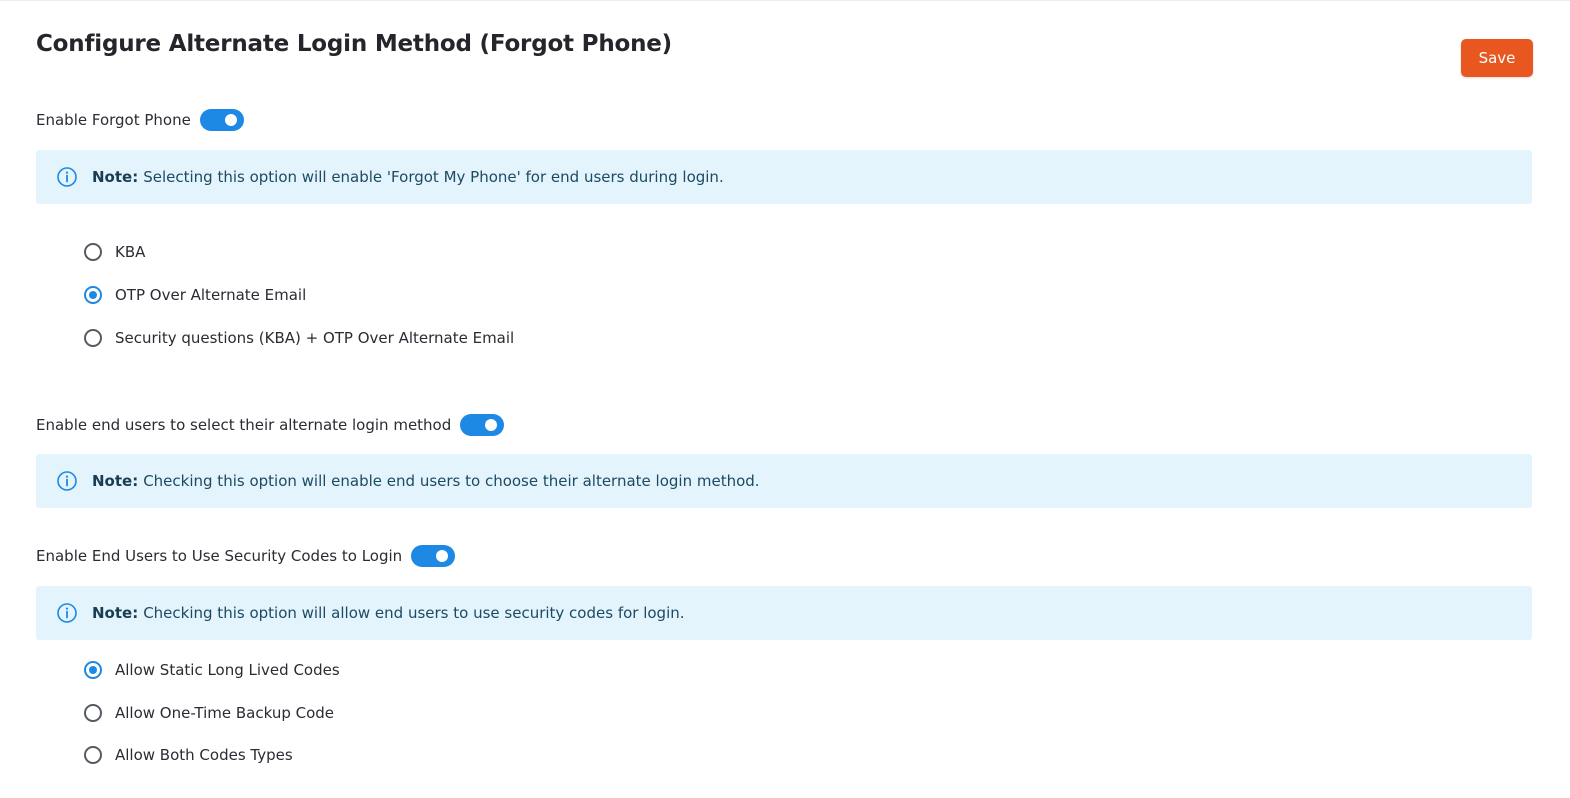 Image resolution: width=1570 pixels, height=798 pixels. I want to click on radio-option-one-time-backup-code: Allow One-Time Backup Code, so click(209, 713).